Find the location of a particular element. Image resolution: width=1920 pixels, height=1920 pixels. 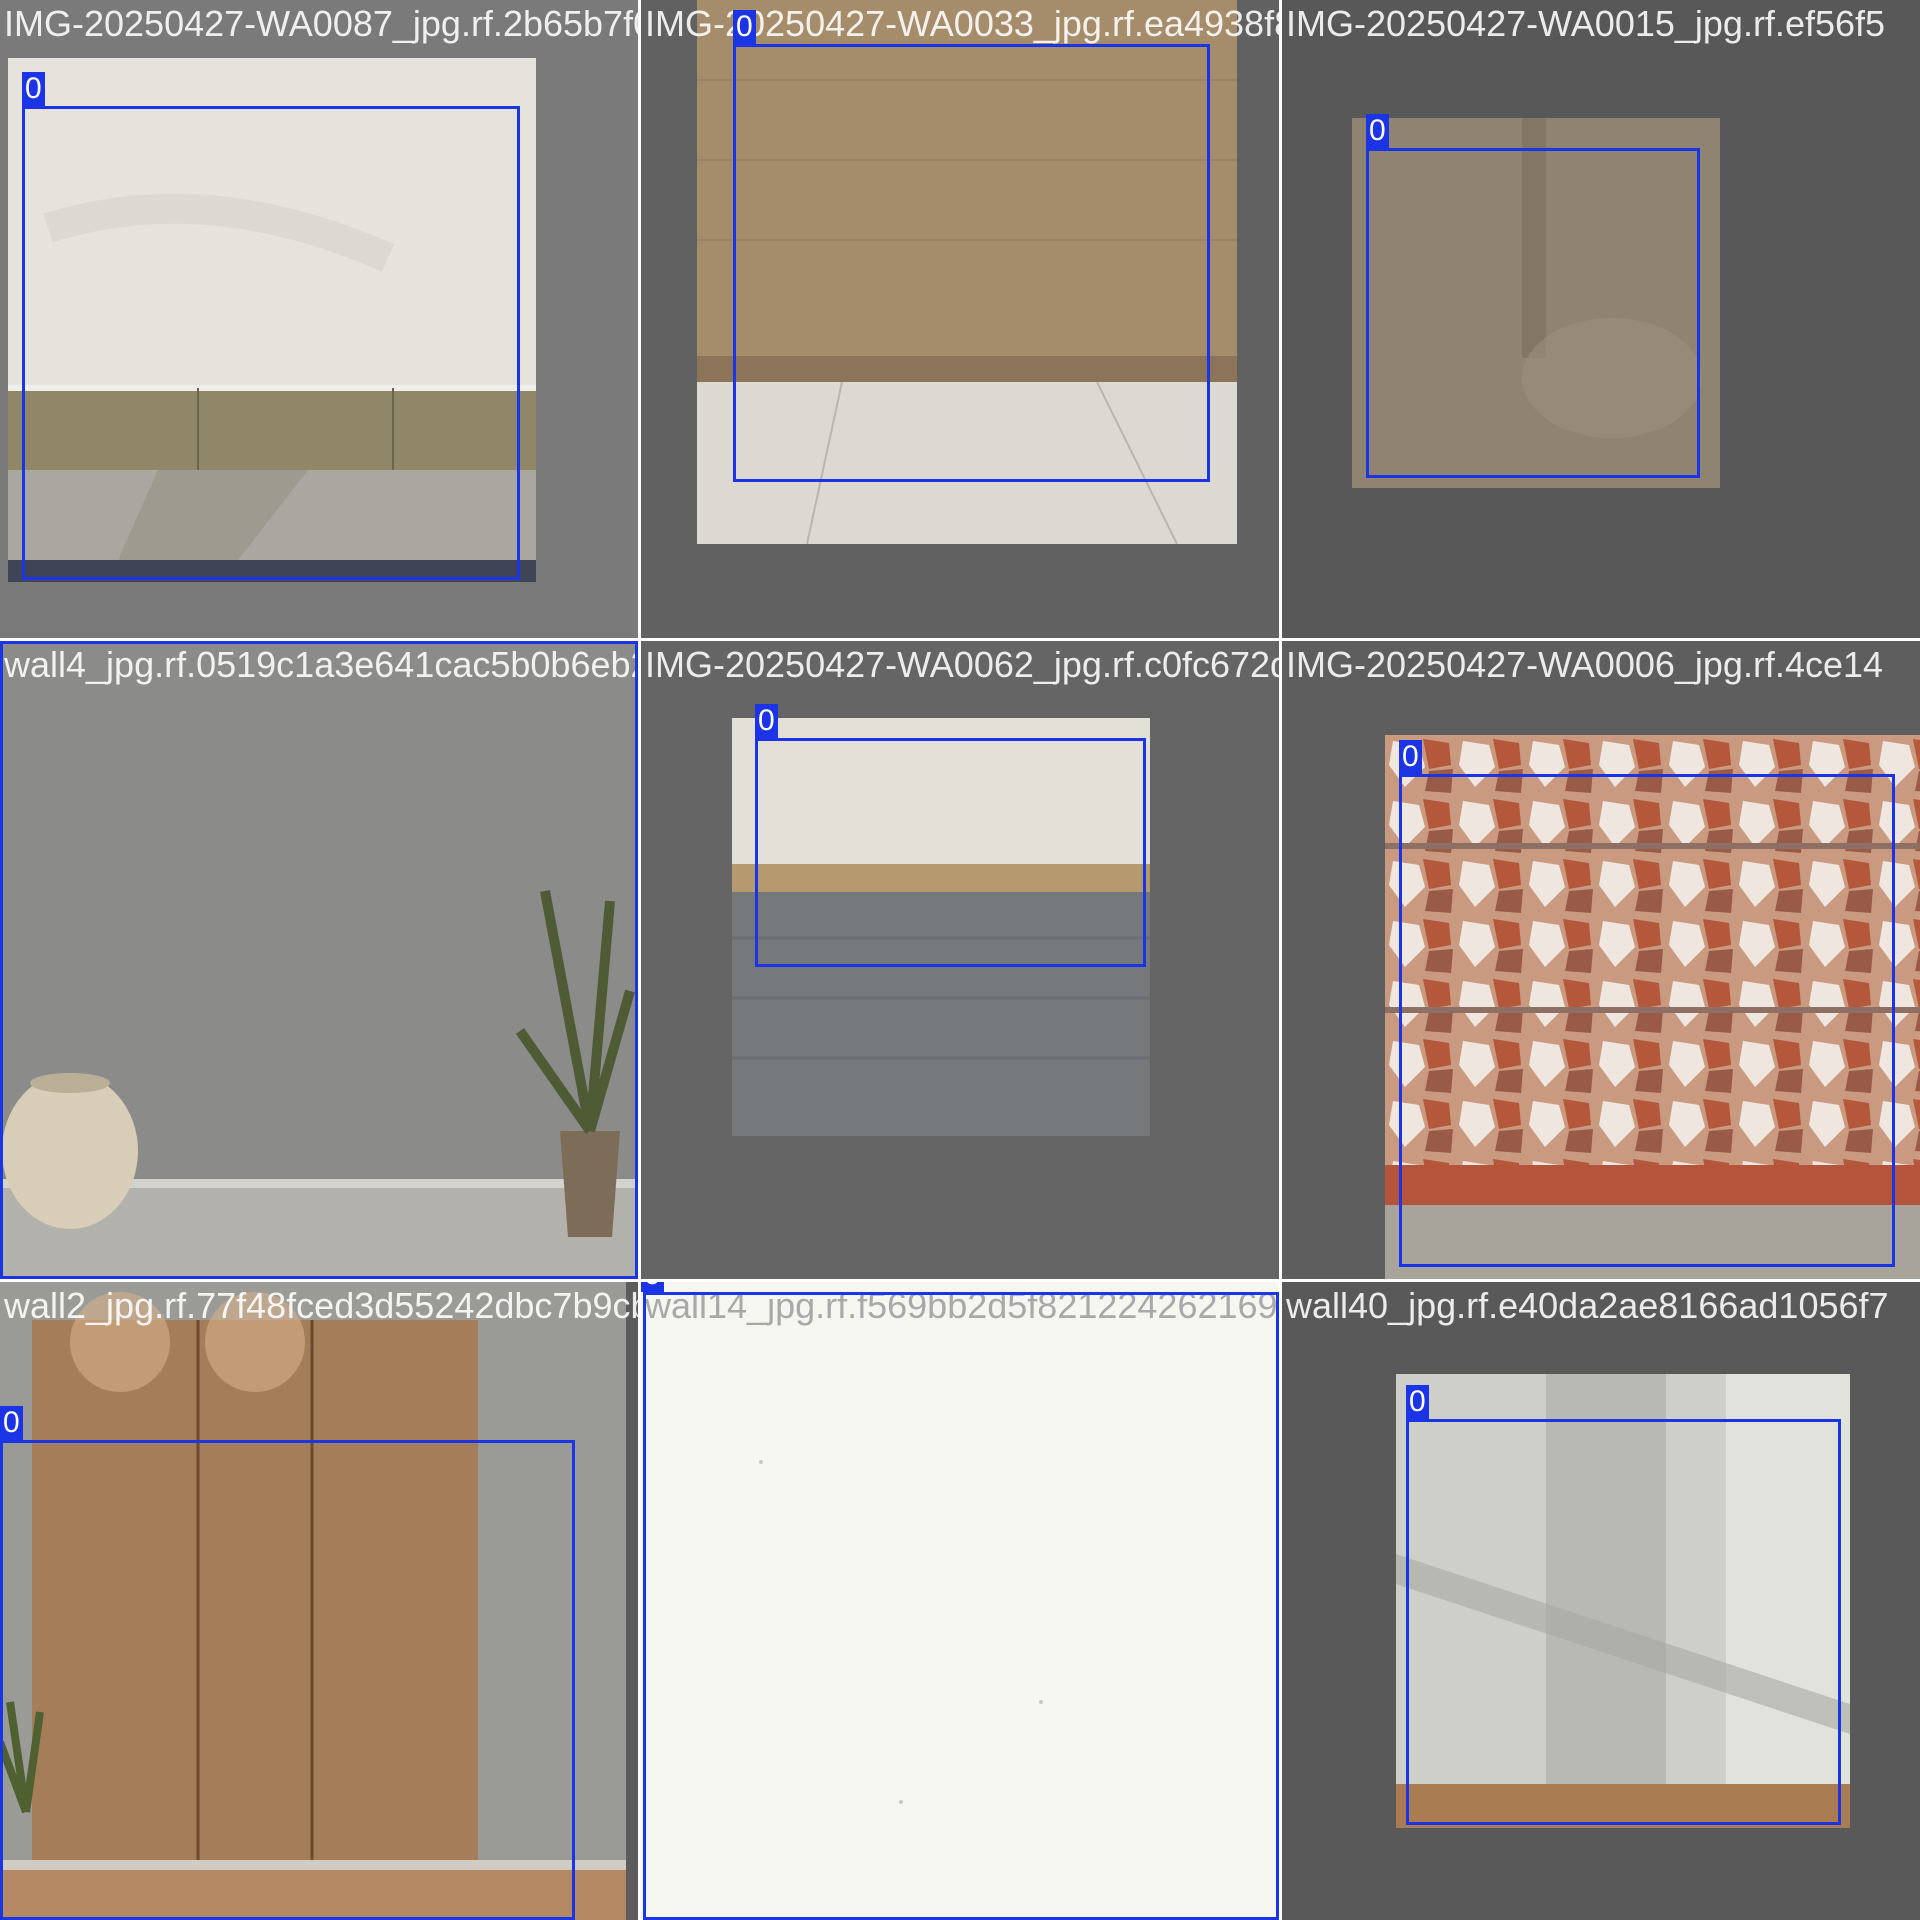

image-filename: IMG-20250427-WA0015_jpg.rf.ef56f5 is located at coordinates (1586, 23).